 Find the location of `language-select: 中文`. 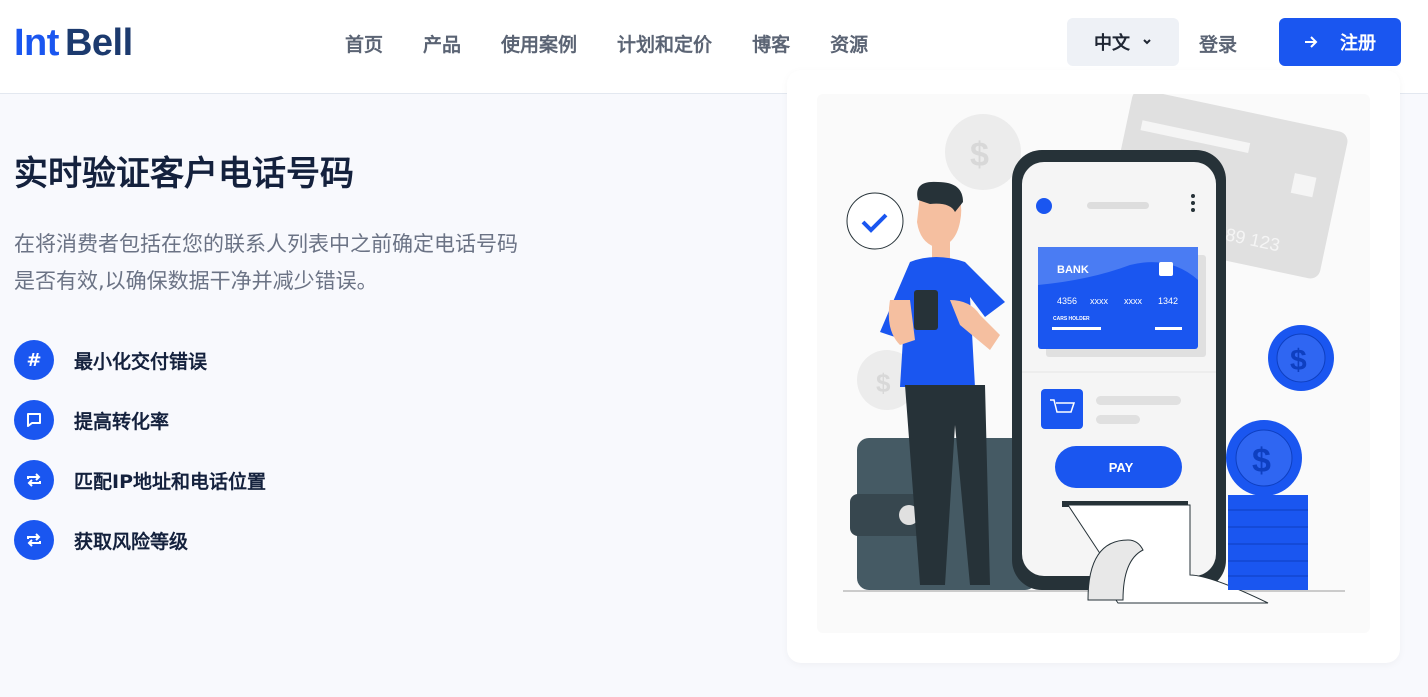

language-select: 中文 is located at coordinates (1123, 42).